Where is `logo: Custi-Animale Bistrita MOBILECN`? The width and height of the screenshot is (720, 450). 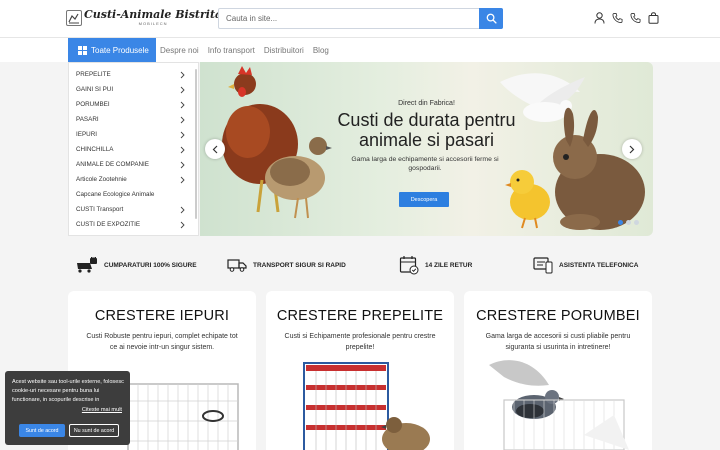 logo: Custi-Animale Bistrita MOBILECN is located at coordinates (144, 17).